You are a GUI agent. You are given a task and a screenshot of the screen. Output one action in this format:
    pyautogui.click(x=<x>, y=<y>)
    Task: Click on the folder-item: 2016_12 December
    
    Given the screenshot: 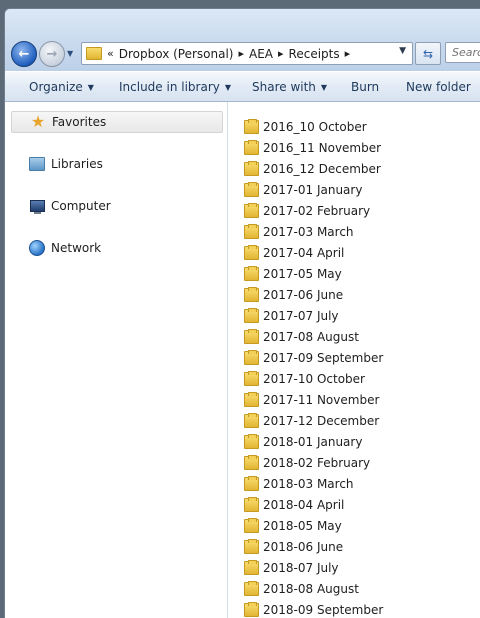 What is the action you would take?
    pyautogui.click(x=312, y=168)
    